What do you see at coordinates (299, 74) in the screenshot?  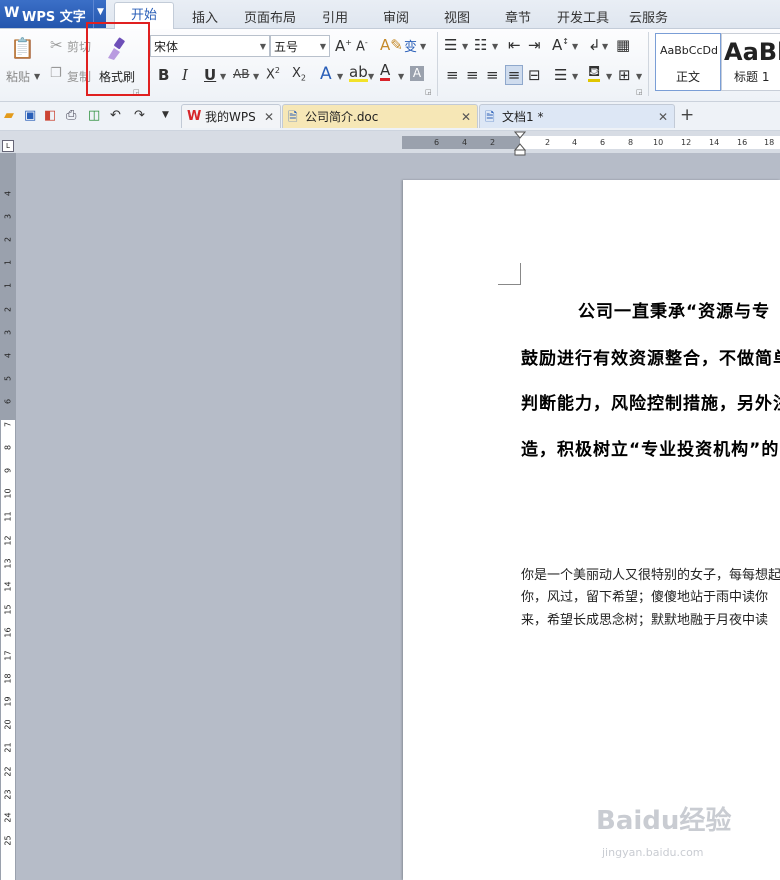 I see `subscript-icon: X2` at bounding box center [299, 74].